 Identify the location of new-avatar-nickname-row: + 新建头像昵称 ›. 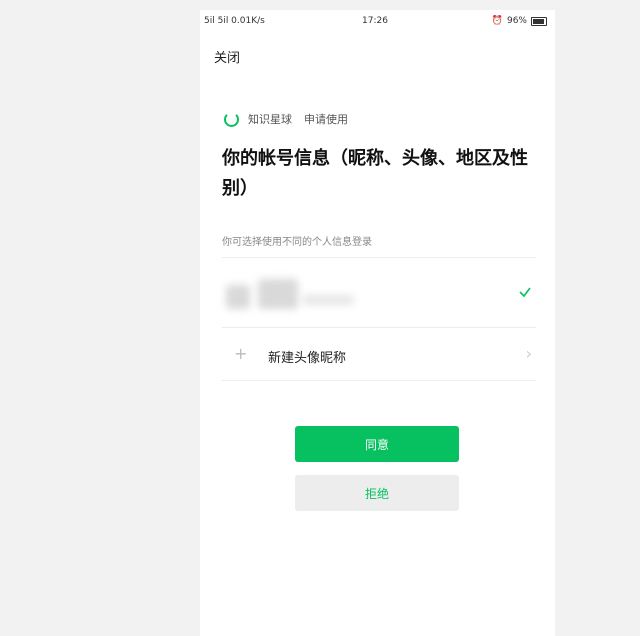
(379, 354).